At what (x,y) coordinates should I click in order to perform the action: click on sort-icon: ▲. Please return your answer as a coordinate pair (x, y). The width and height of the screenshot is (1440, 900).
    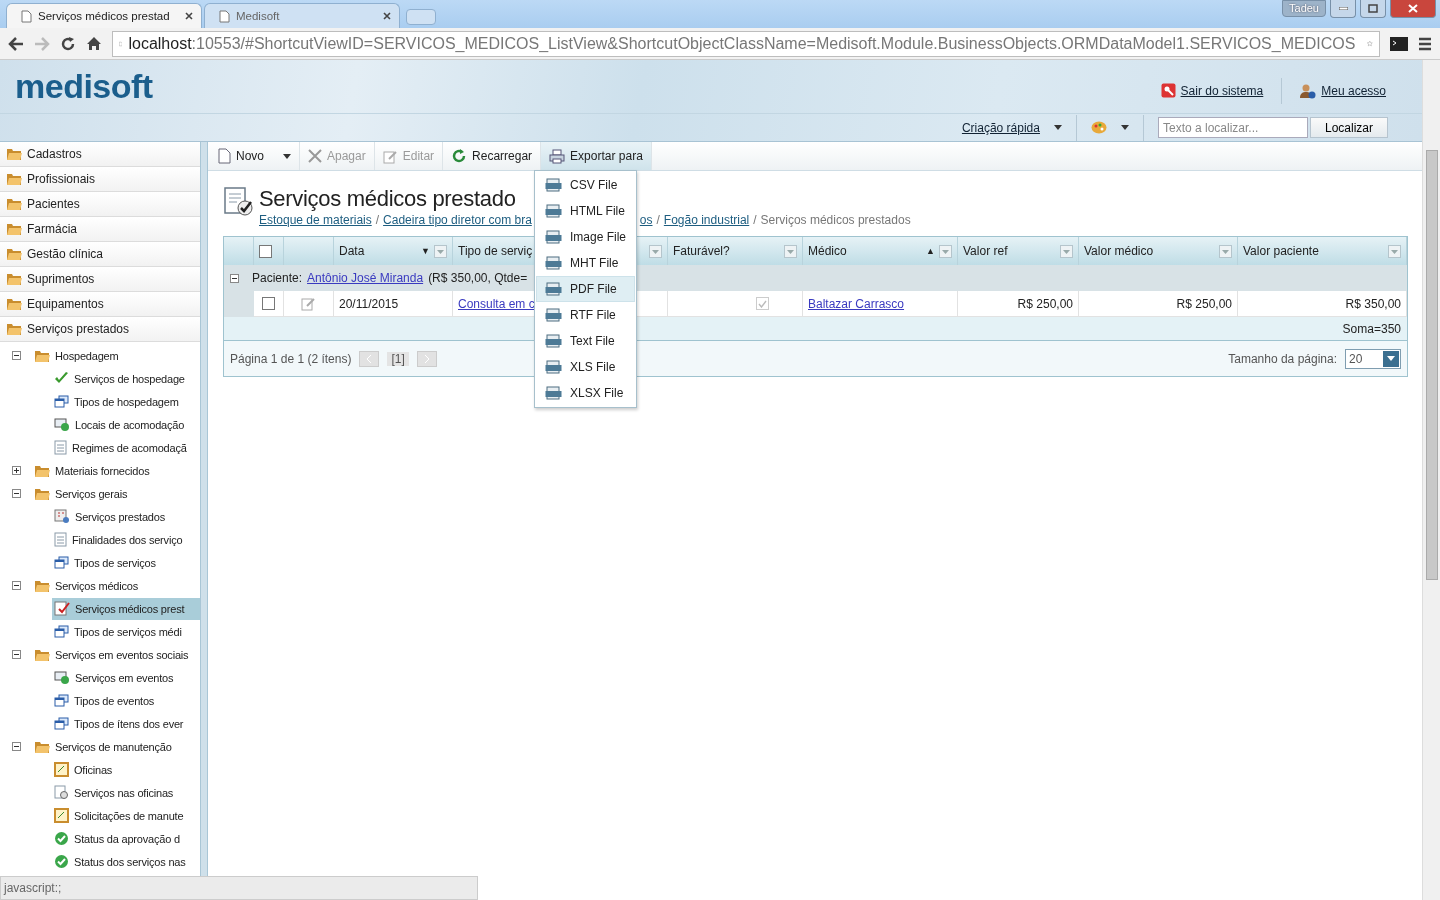
    Looking at the image, I should click on (930, 251).